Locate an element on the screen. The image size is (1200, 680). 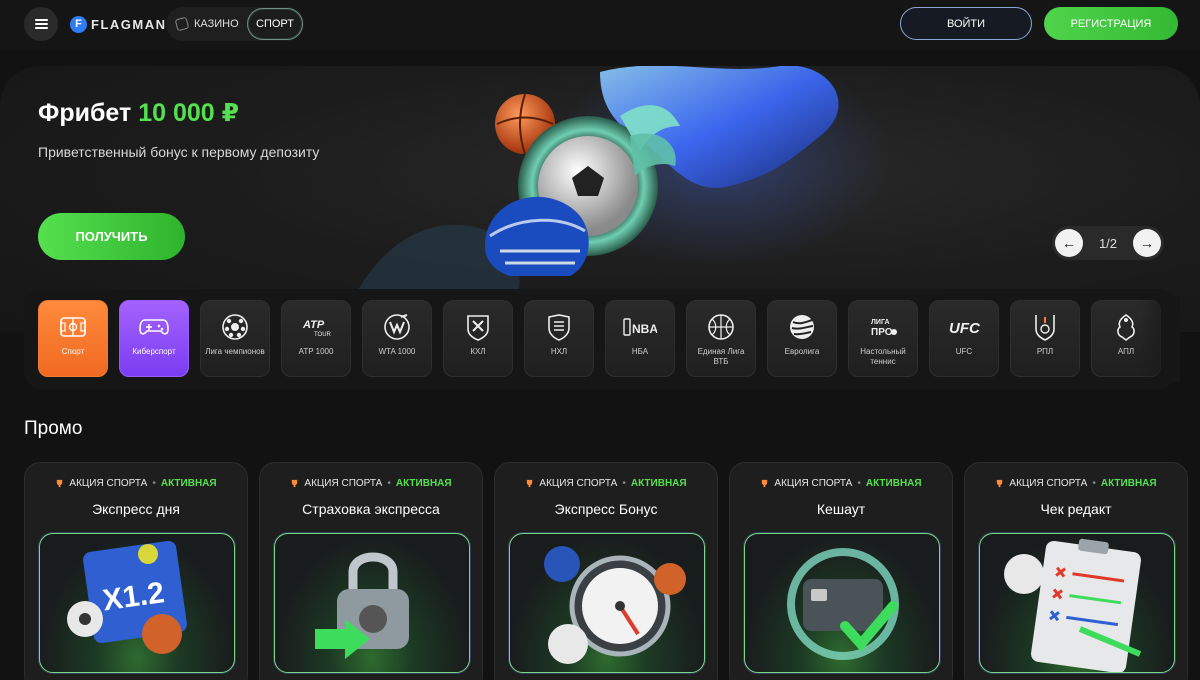
hero-amount: 10 000 ₽ is located at coordinates (189, 113).